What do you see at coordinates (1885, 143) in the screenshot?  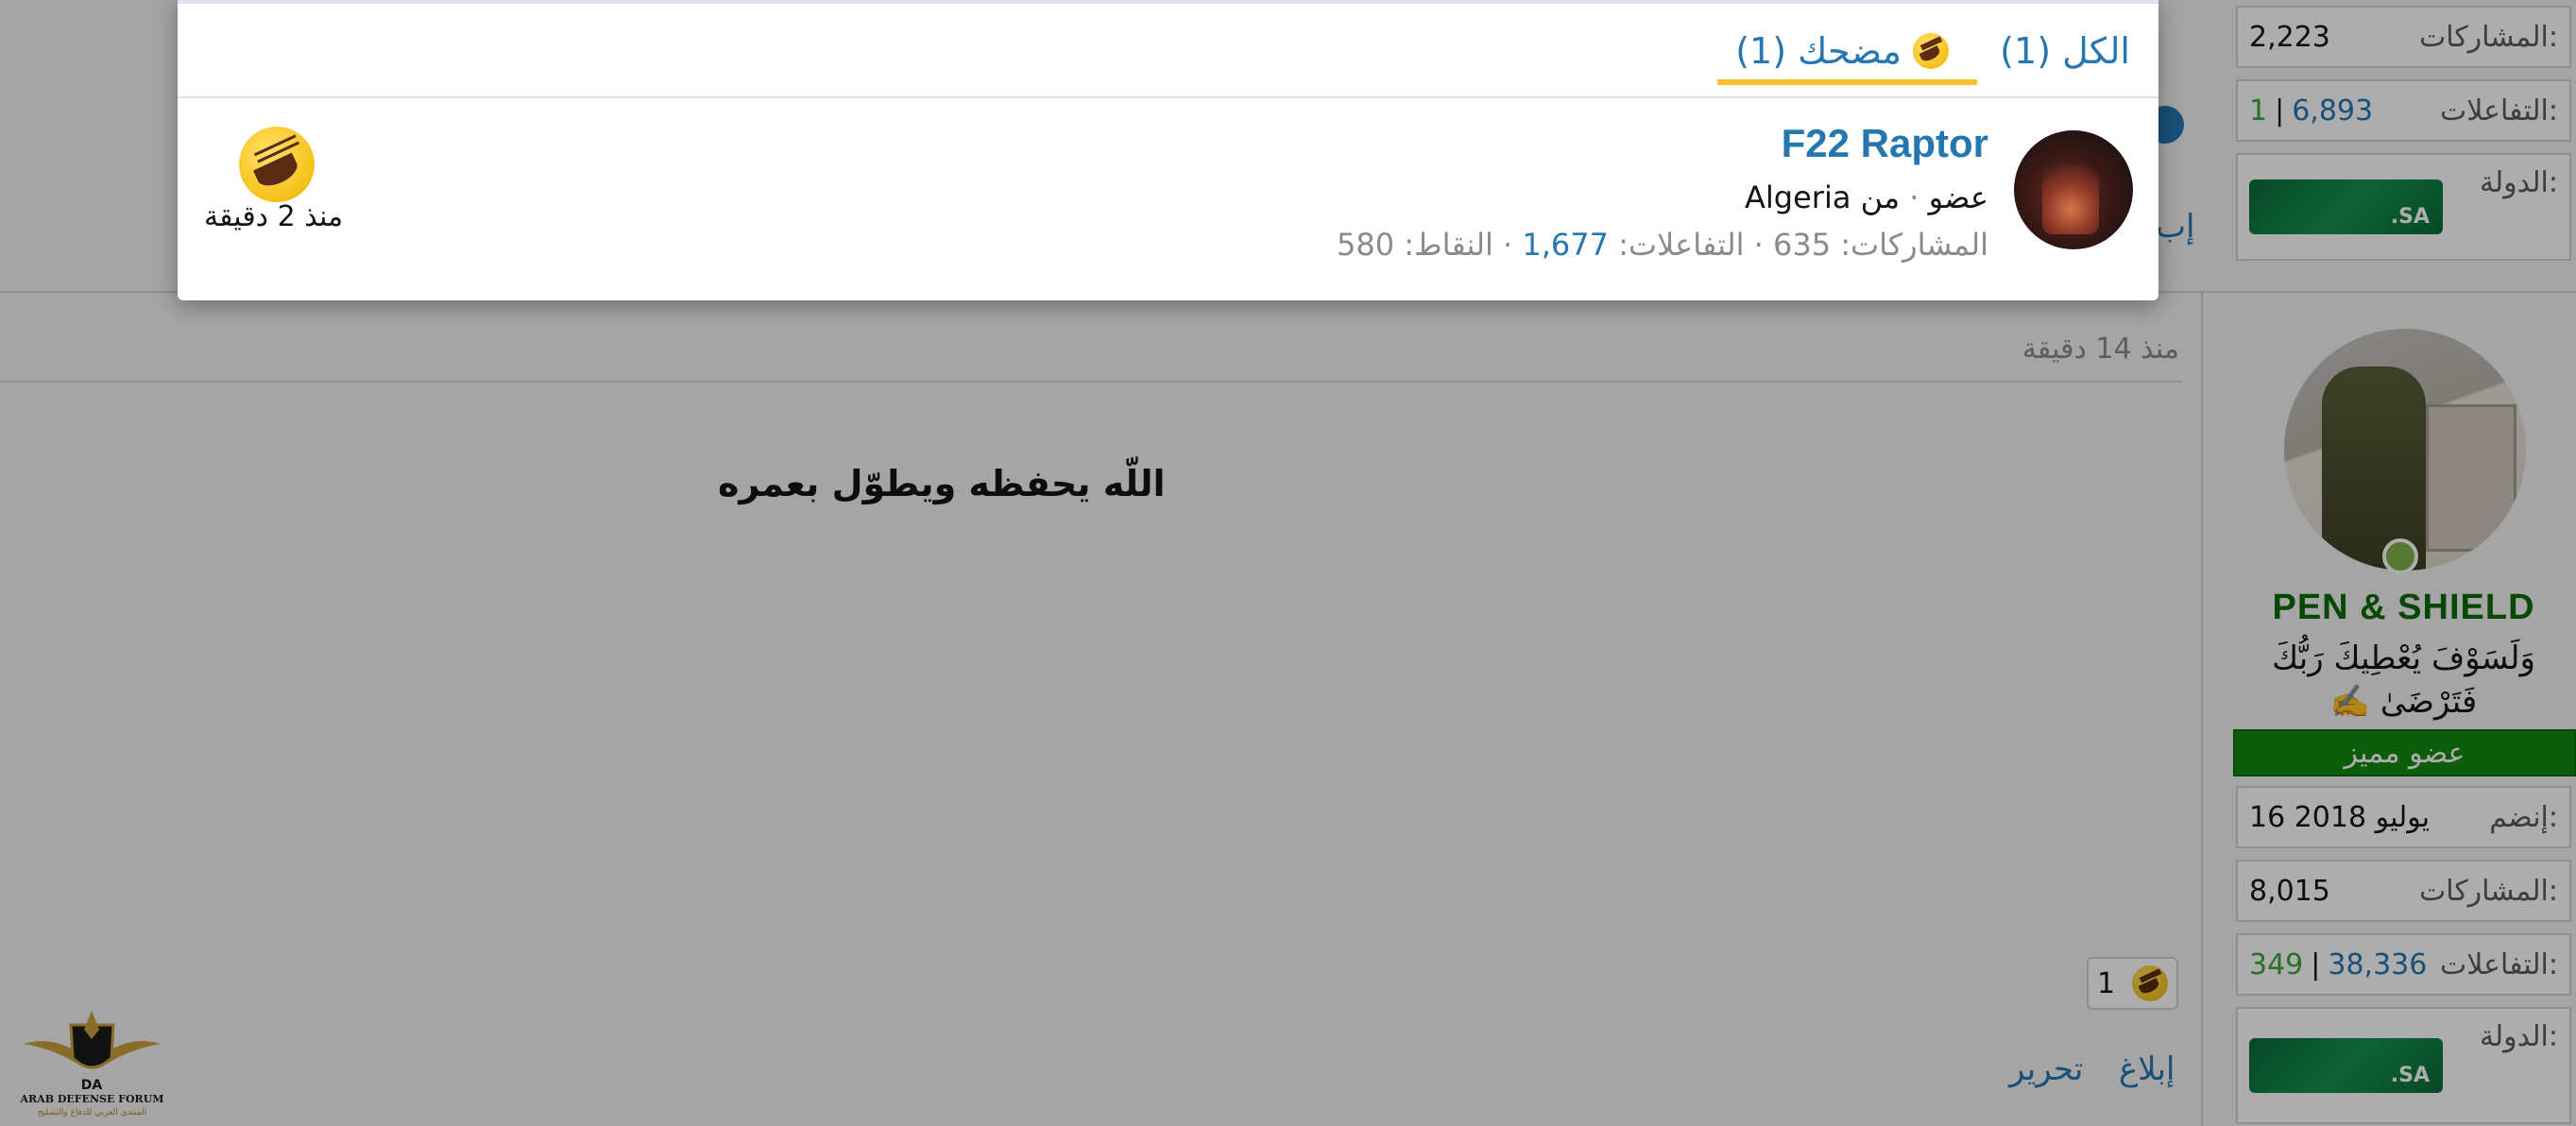 I see `reactor-username: F22 Raptor` at bounding box center [1885, 143].